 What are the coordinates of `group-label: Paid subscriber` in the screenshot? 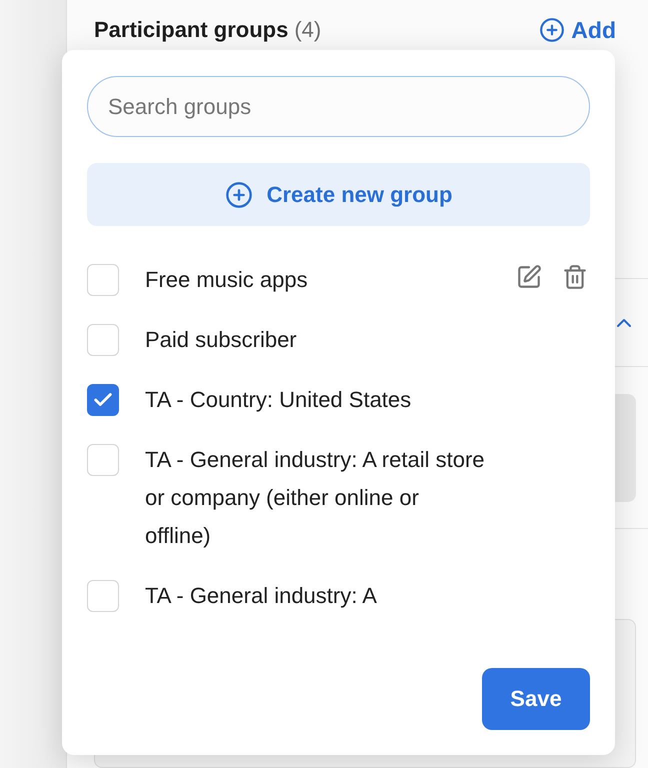 It's located at (221, 340).